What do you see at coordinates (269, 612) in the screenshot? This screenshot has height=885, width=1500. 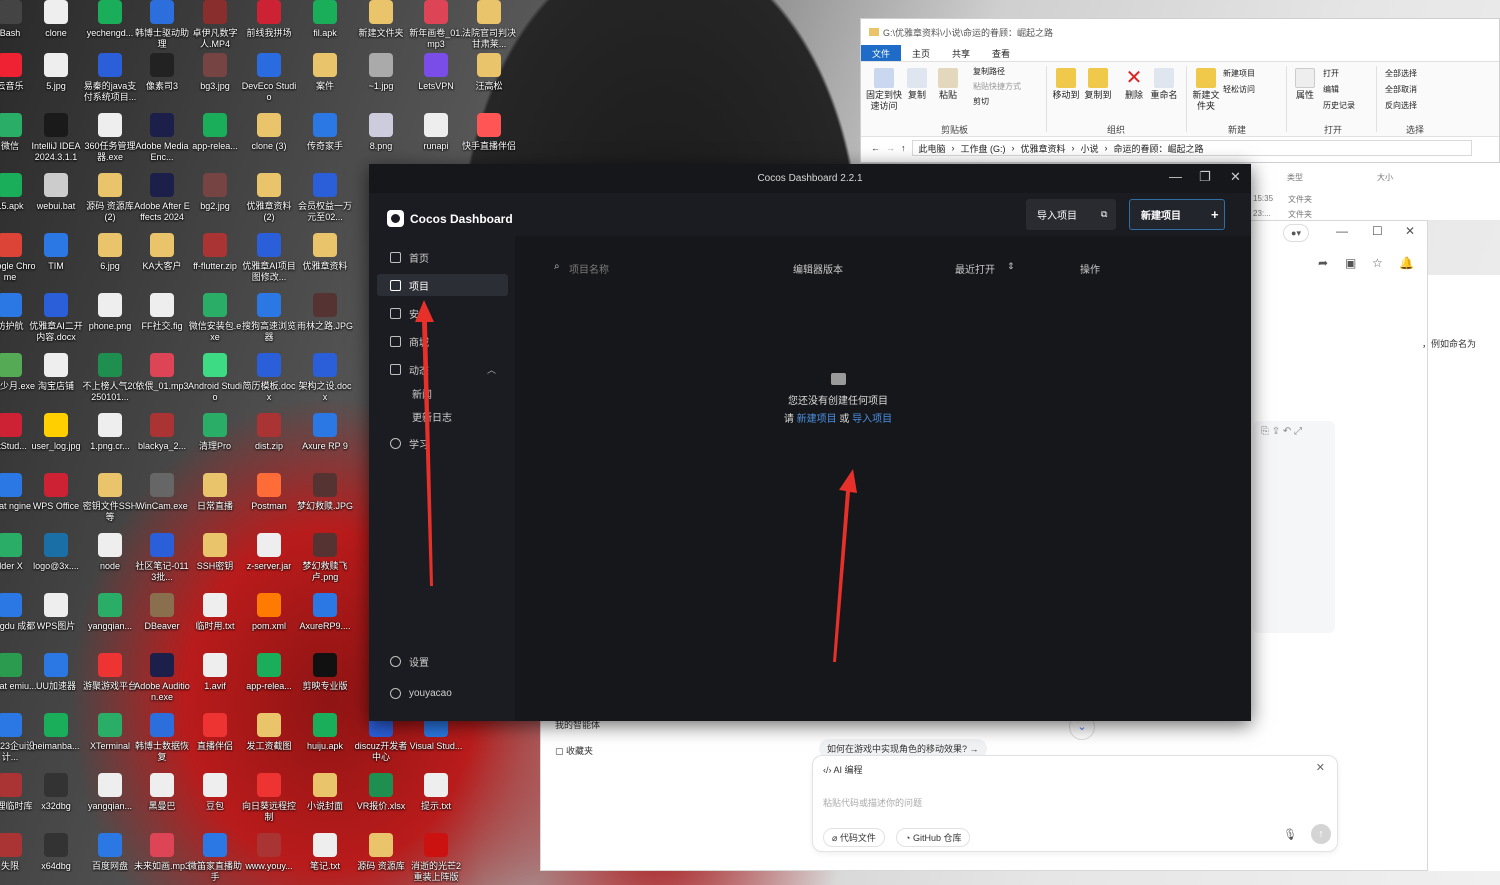 I see `desktop-icon: pom.xml` at bounding box center [269, 612].